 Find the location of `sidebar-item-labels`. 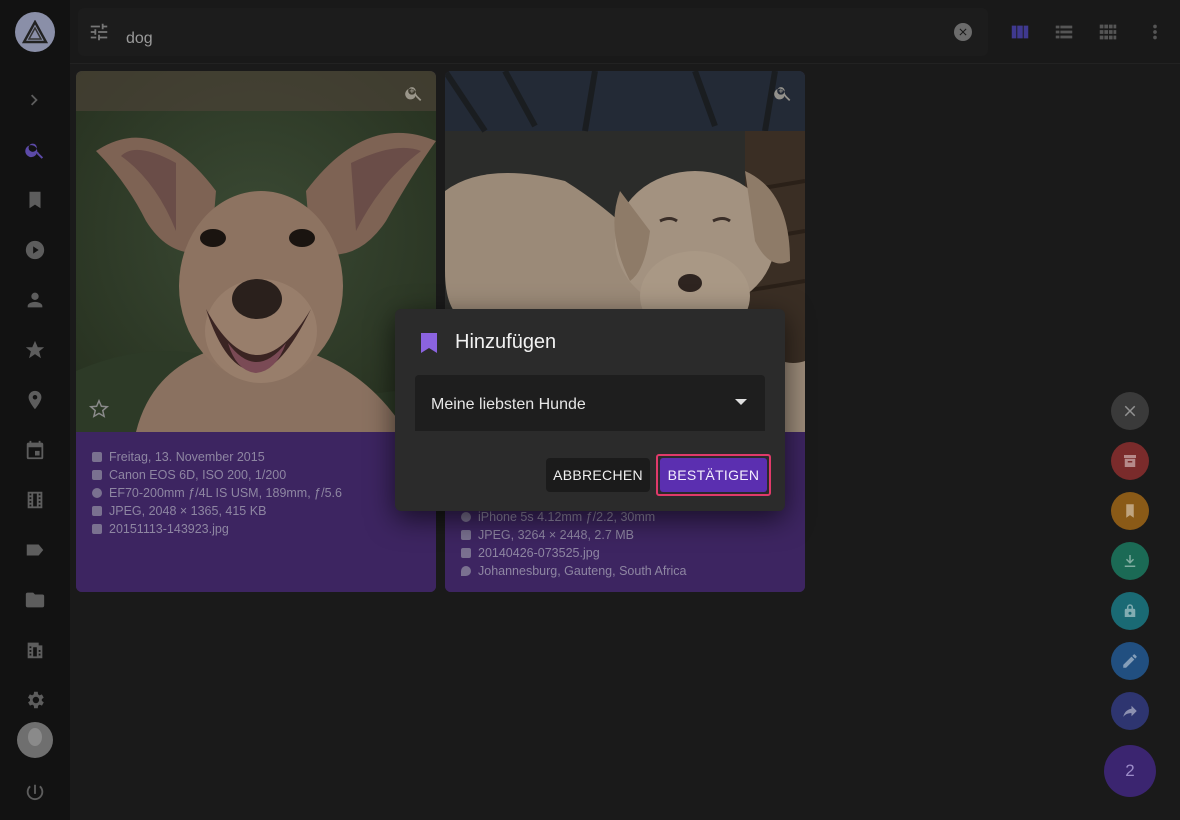

sidebar-item-labels is located at coordinates (35, 550).